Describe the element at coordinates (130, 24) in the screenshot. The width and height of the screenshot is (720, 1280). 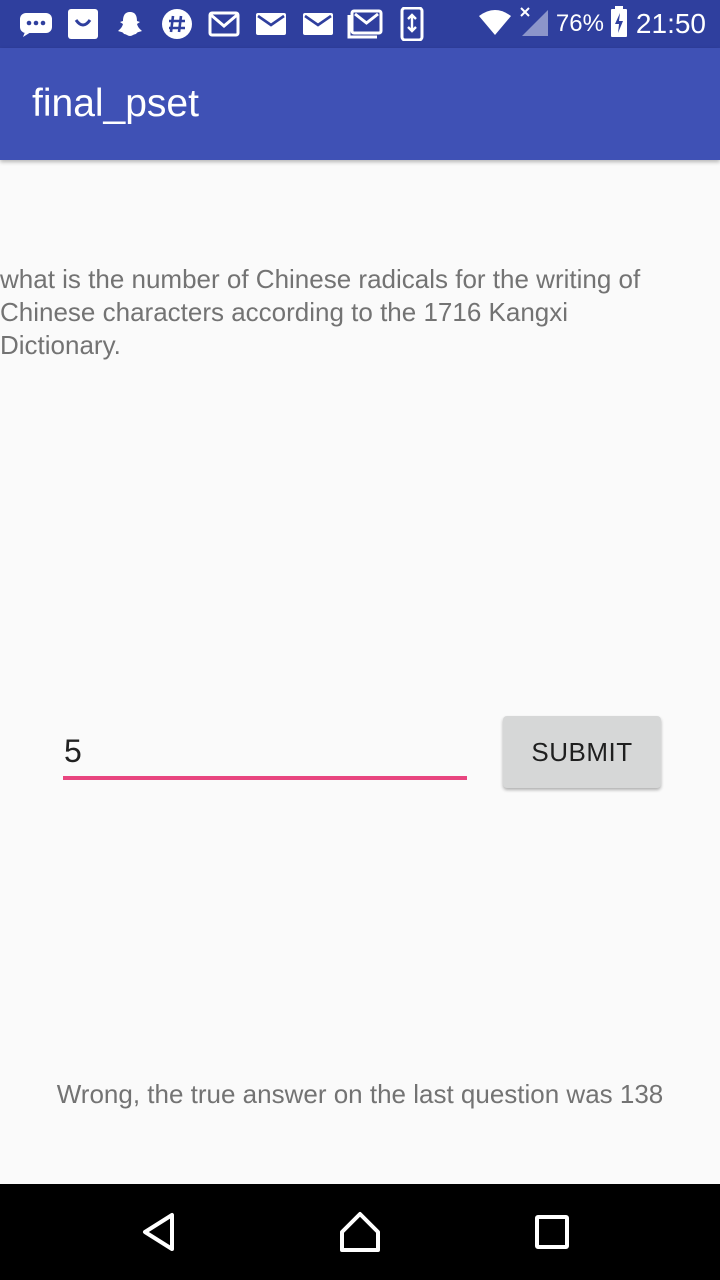
I see `snapchat-ghost-icon` at that location.